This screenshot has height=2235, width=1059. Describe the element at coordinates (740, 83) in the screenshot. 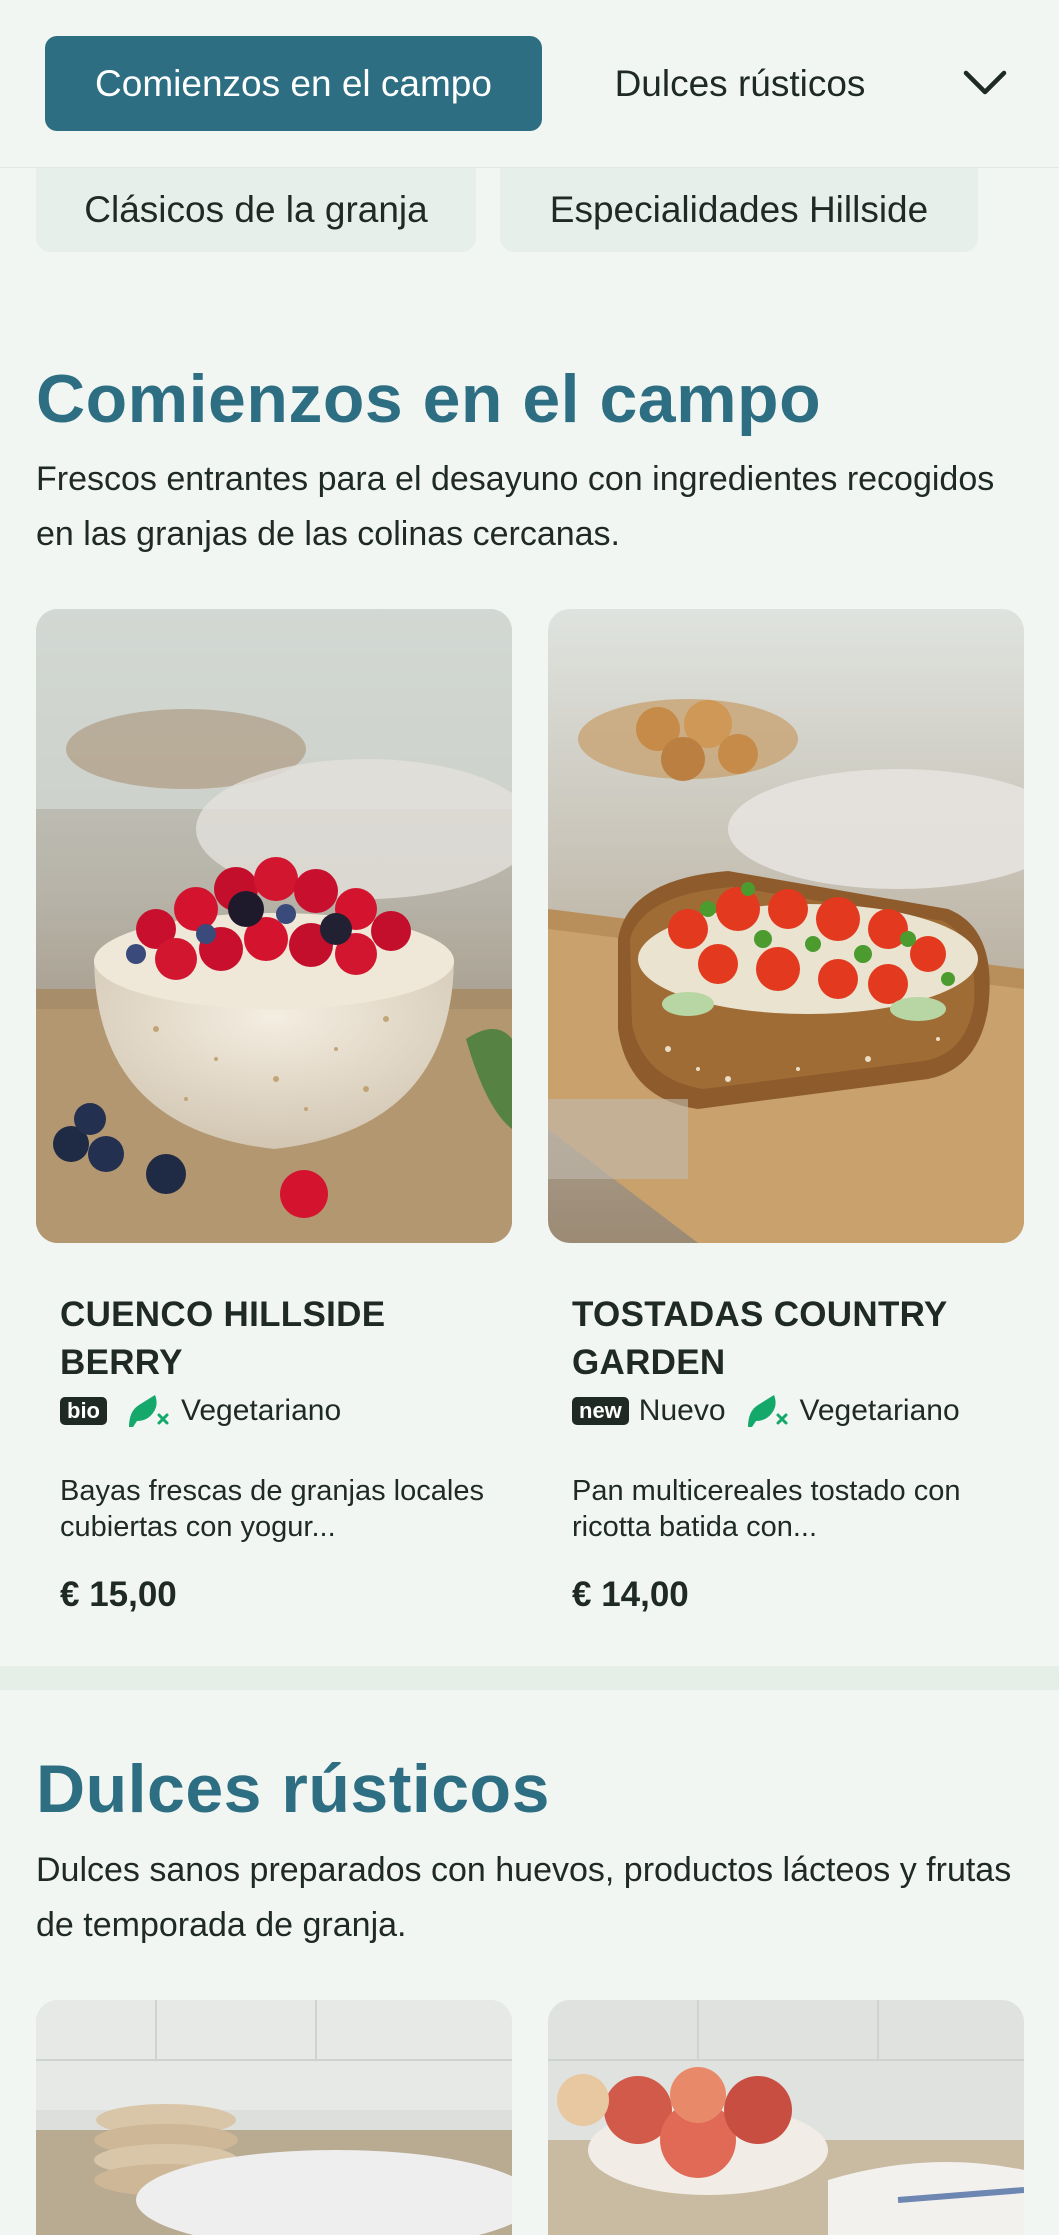

I see `tab-dulces-rusticos: Dulces rústicos` at that location.